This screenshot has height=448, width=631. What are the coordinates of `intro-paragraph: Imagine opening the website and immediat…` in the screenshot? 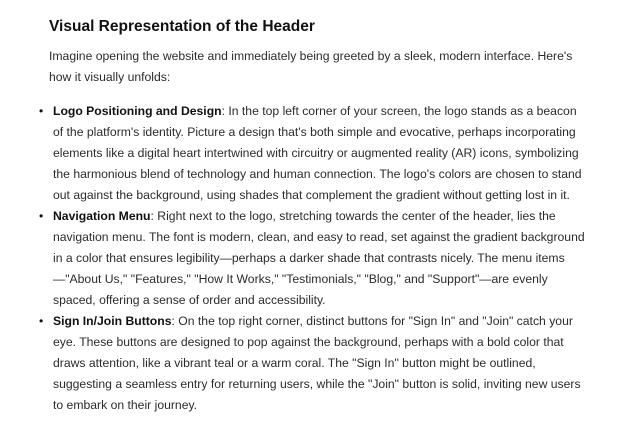 It's located at (311, 66).